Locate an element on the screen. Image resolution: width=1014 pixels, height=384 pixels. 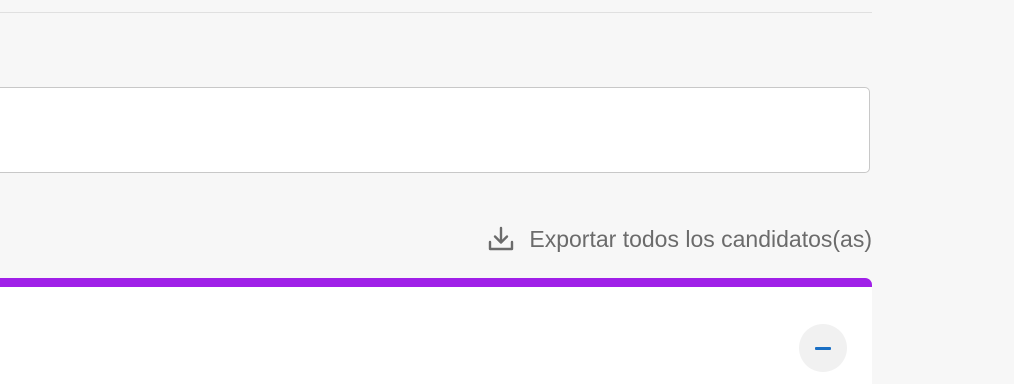
export-all-candidates-link: Exportar todos los candidatos(as) is located at coordinates (679, 239).